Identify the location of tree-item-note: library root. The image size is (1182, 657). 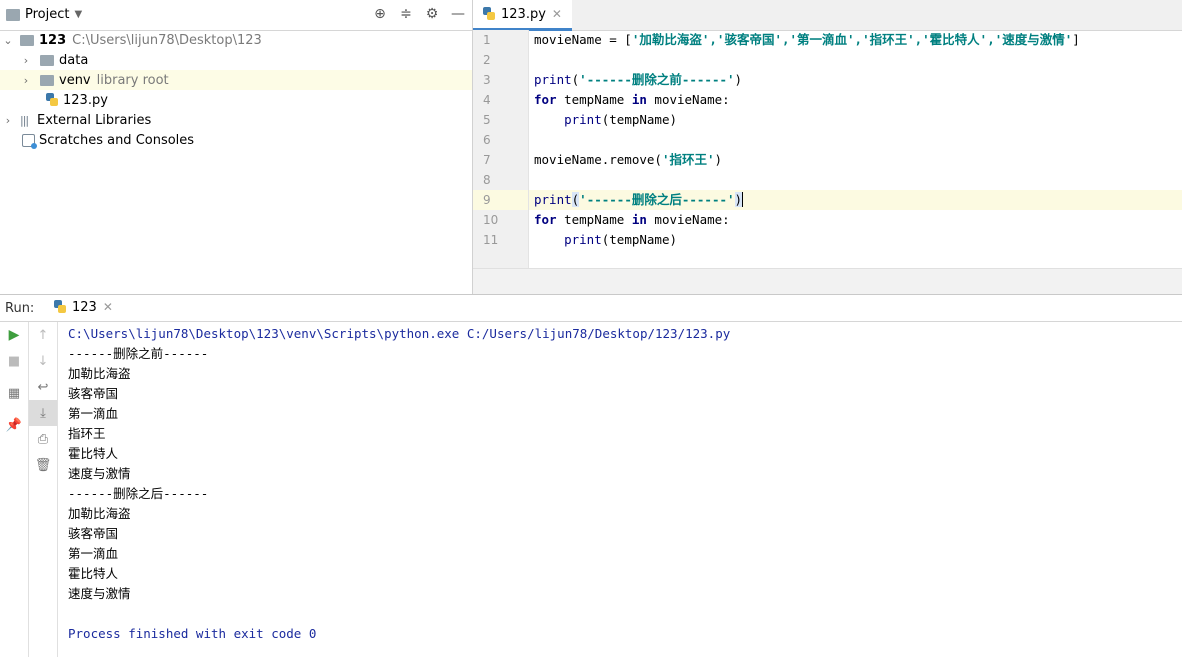
(132, 80).